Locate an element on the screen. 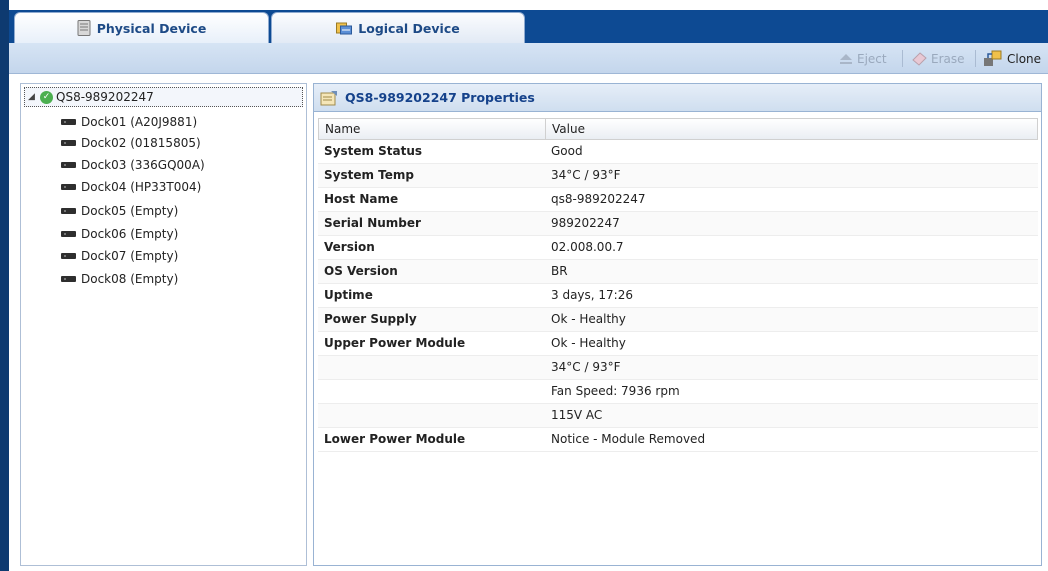  tab-logical-device: Logical Device is located at coordinates (398, 27).